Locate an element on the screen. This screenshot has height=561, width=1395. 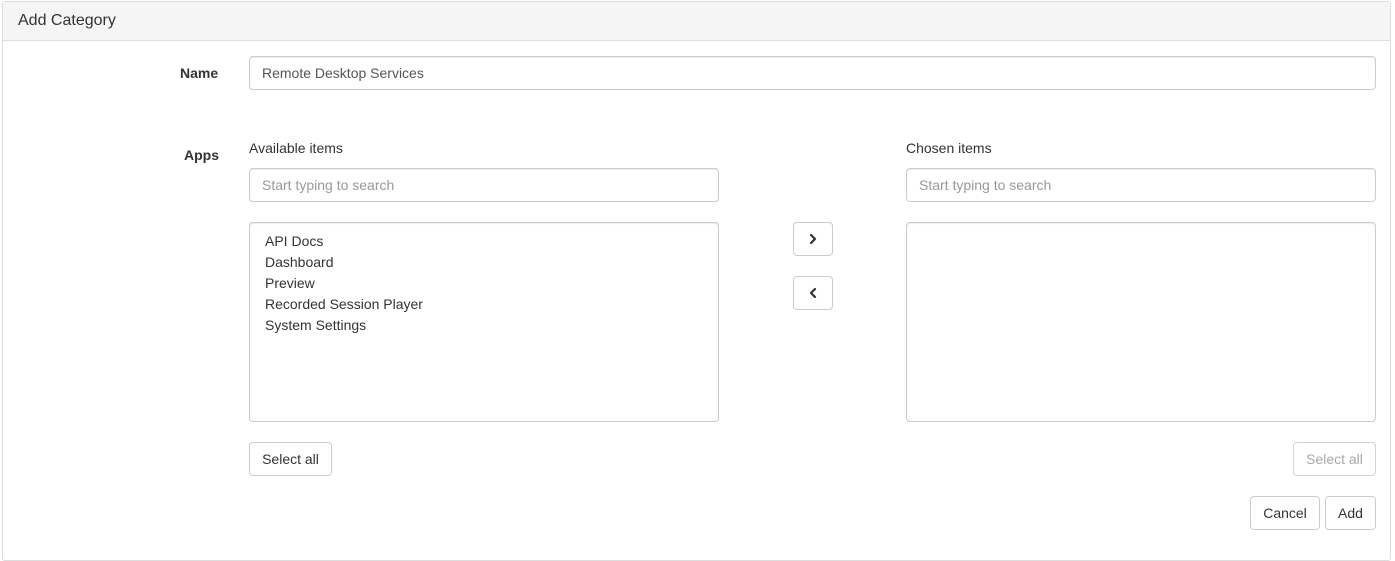
move-right-button is located at coordinates (813, 239).